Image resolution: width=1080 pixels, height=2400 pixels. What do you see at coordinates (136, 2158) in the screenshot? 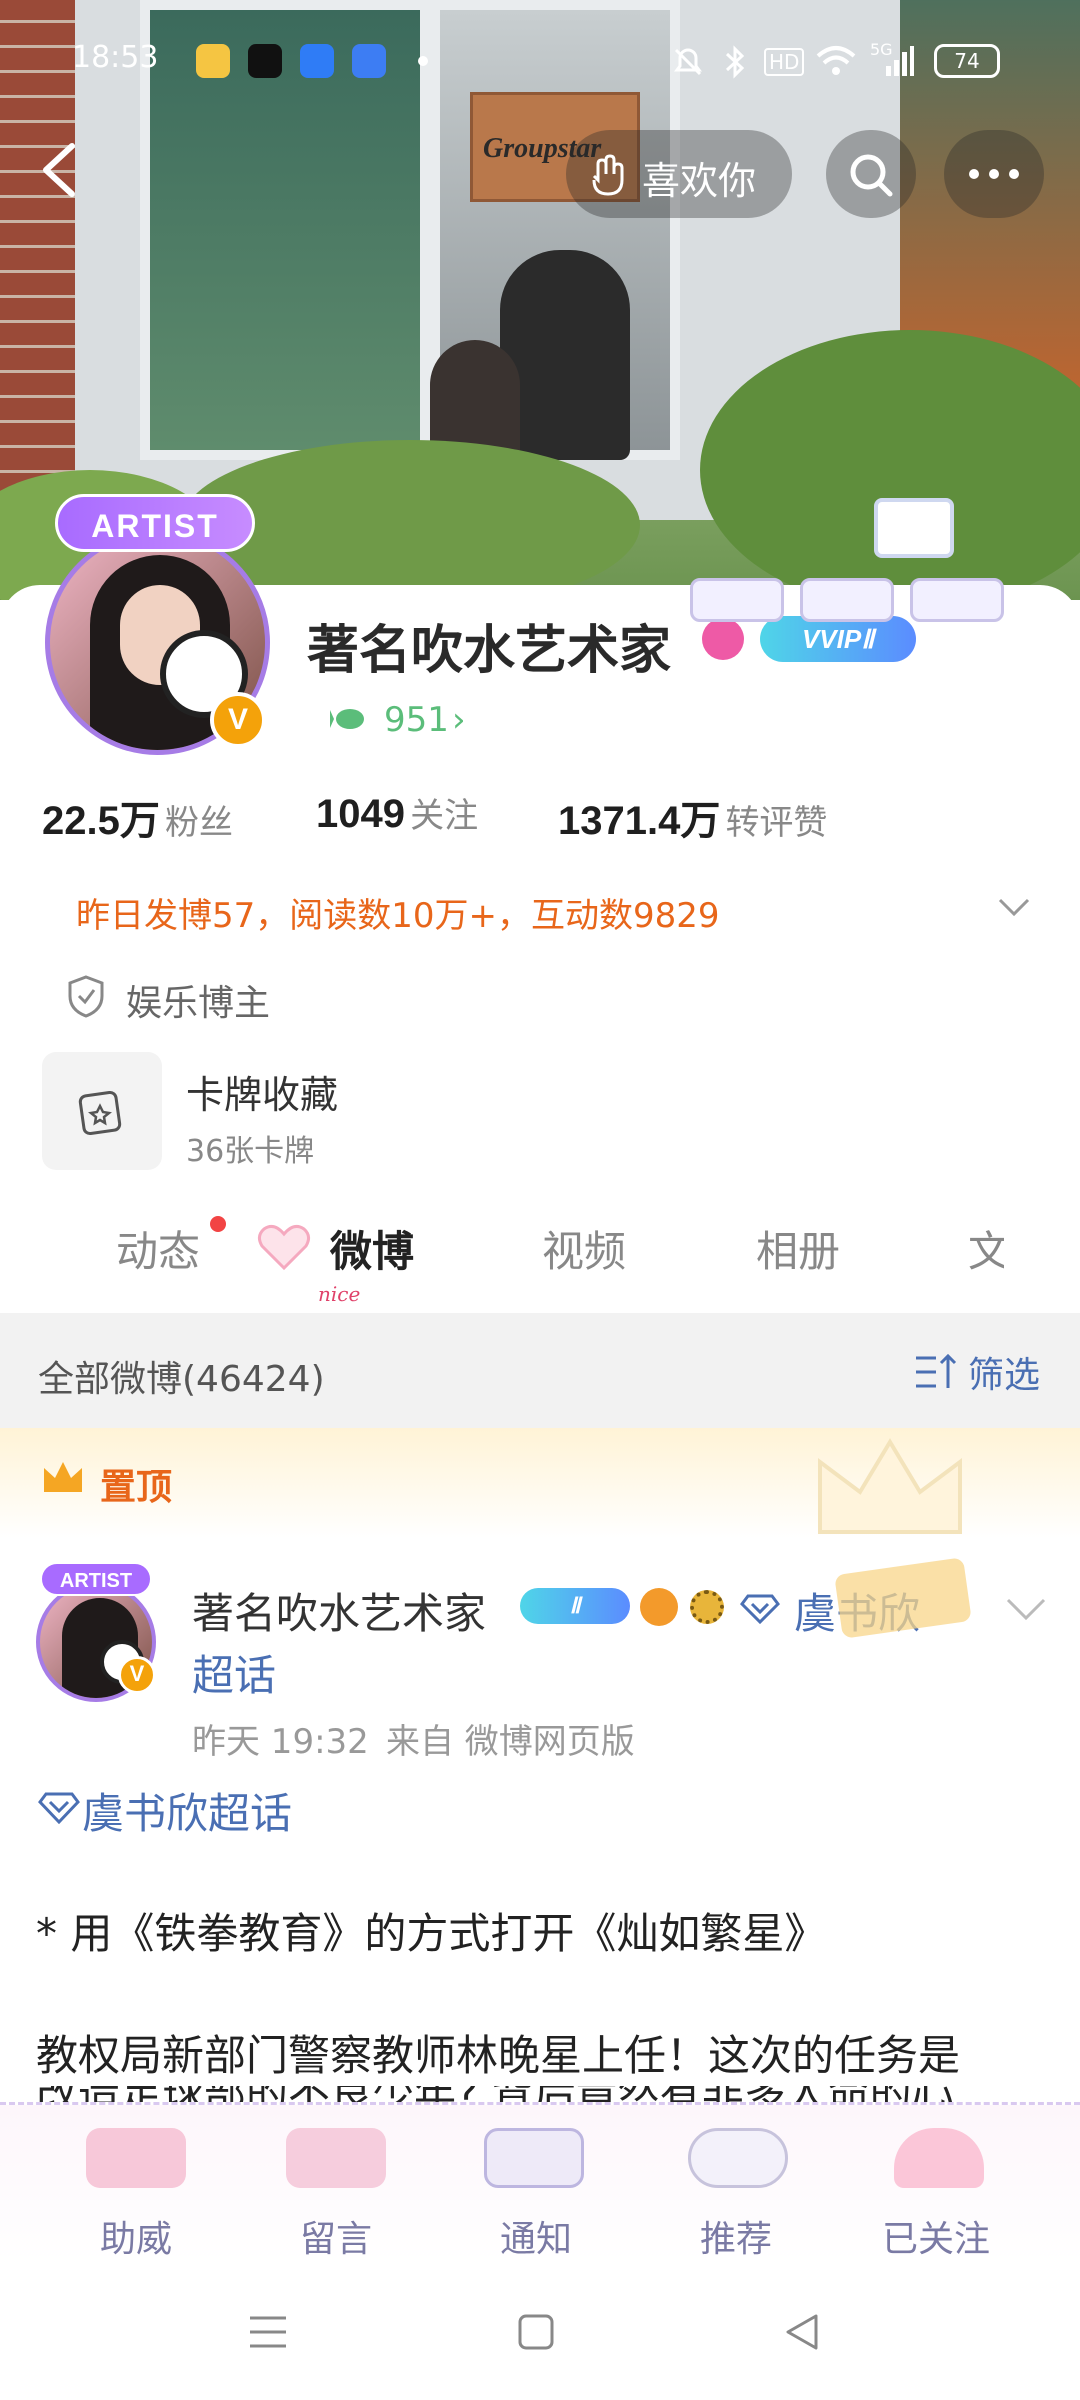
I see `bow-decoration` at bounding box center [136, 2158].